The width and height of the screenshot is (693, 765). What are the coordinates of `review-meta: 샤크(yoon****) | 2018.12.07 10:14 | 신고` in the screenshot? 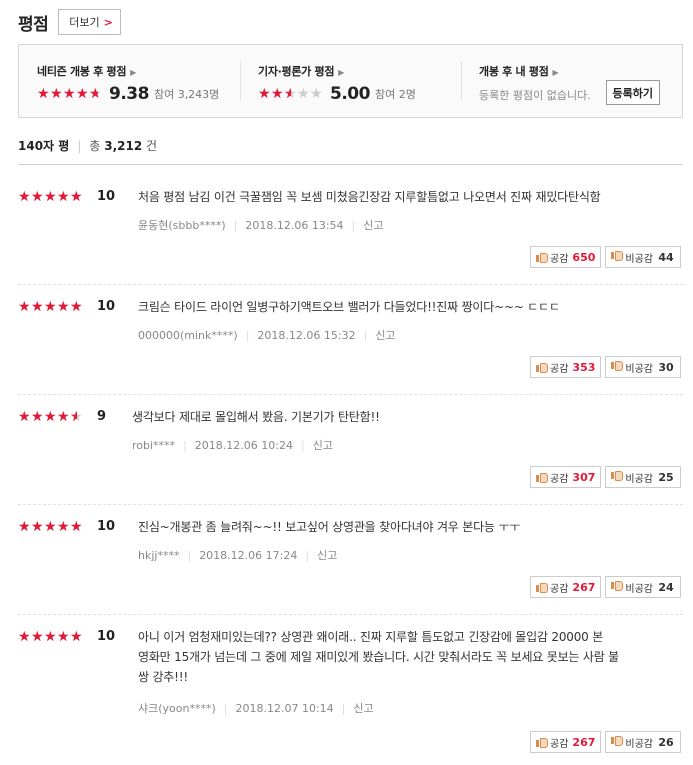 It's located at (256, 708).